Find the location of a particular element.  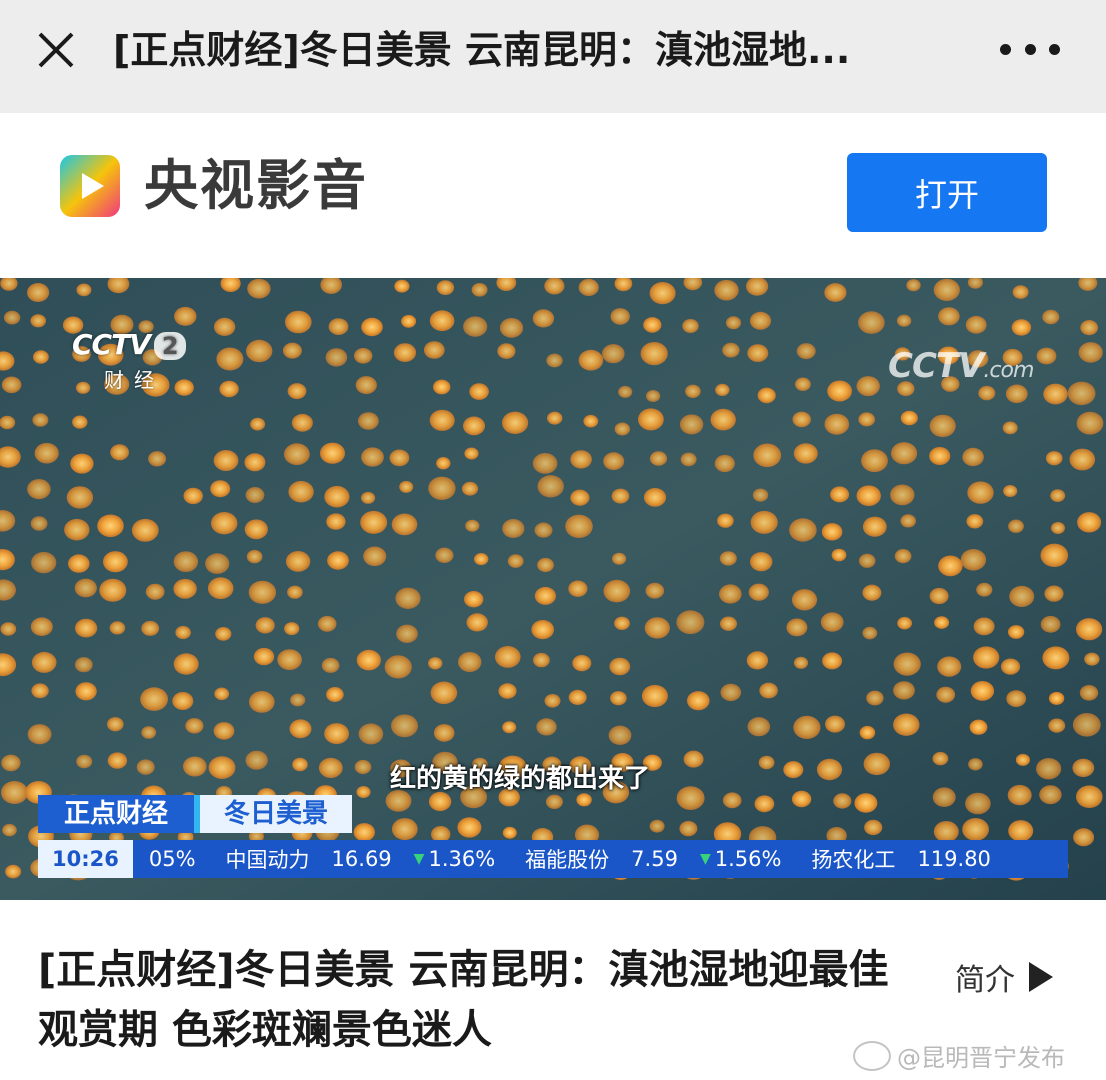

video-subtitle: 红的黄的绿的都出来了 is located at coordinates (520, 779).